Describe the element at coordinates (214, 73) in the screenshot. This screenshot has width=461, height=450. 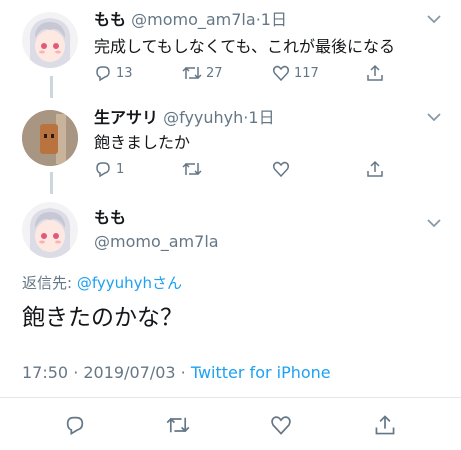
I see `retweet-count: 27` at that location.